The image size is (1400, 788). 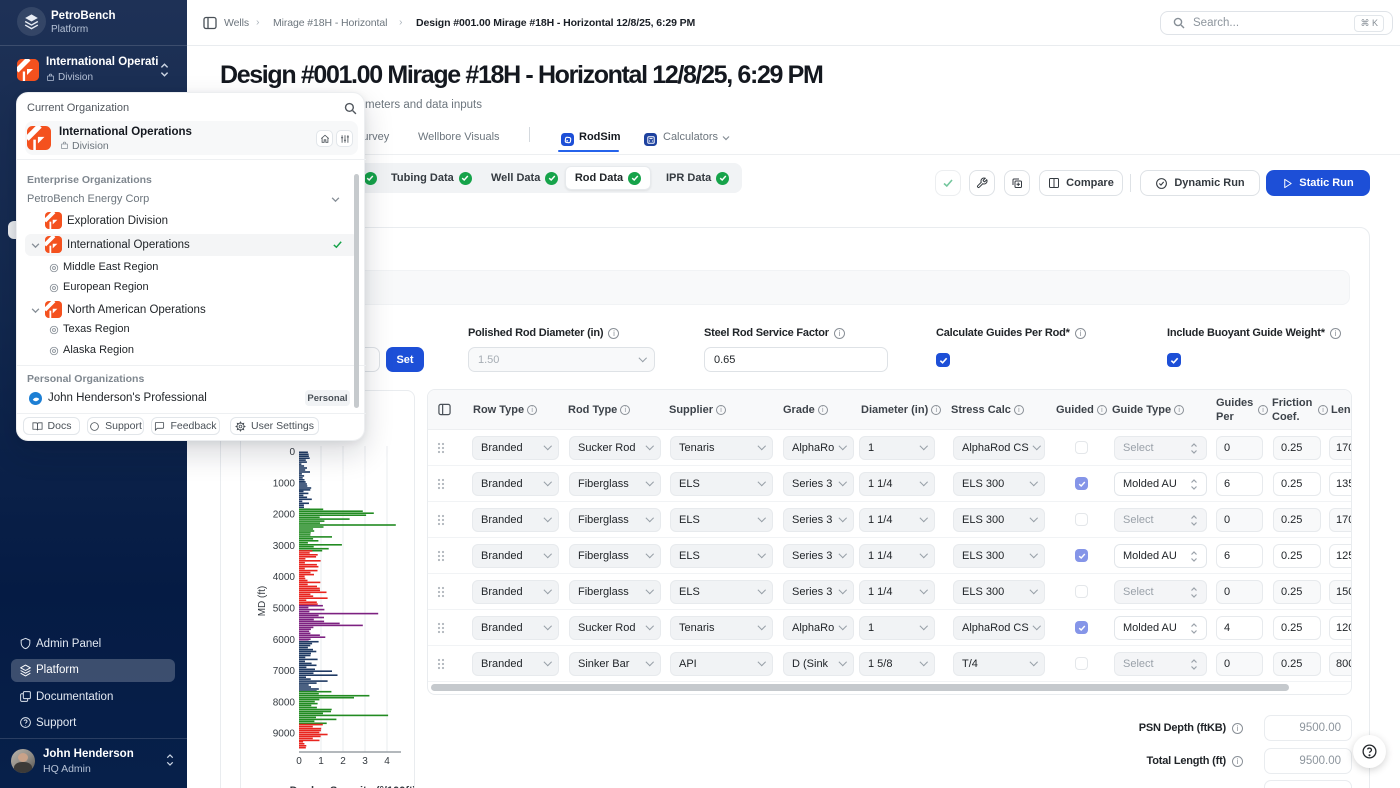 I want to click on svg-text: 2, so click(x=343, y=761).